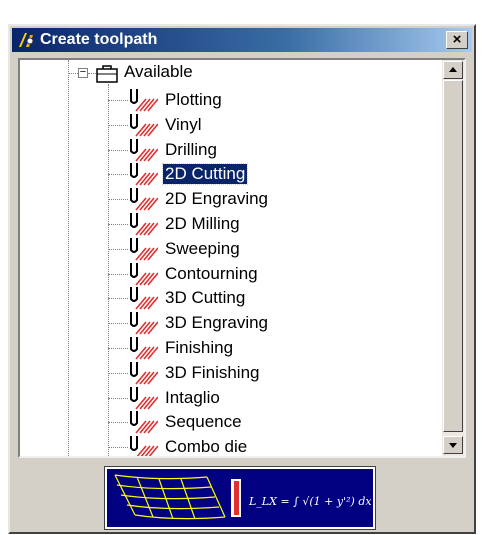 The width and height of the screenshot is (482, 535). What do you see at coordinates (211, 273) in the screenshot?
I see `tree-item-label: Contourning` at bounding box center [211, 273].